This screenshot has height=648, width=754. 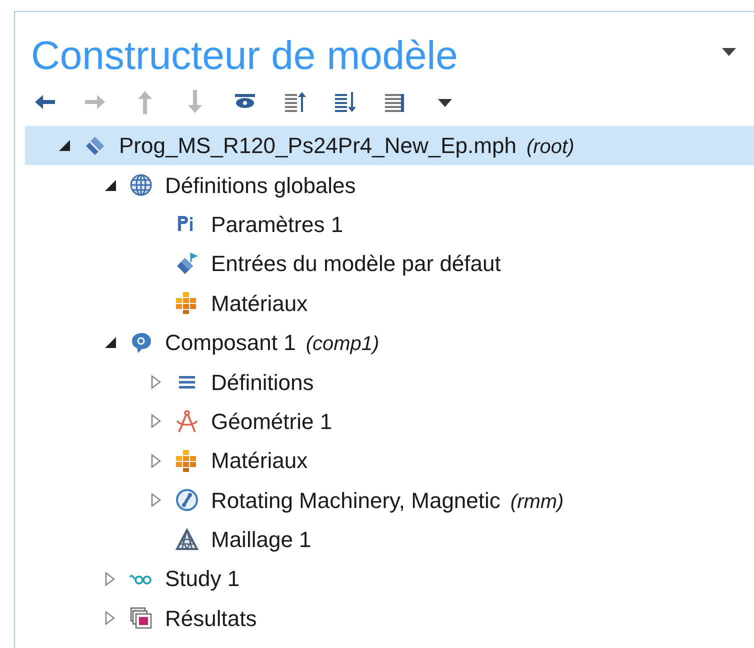 I want to click on tree-item-tag: (rmm), so click(x=537, y=501).